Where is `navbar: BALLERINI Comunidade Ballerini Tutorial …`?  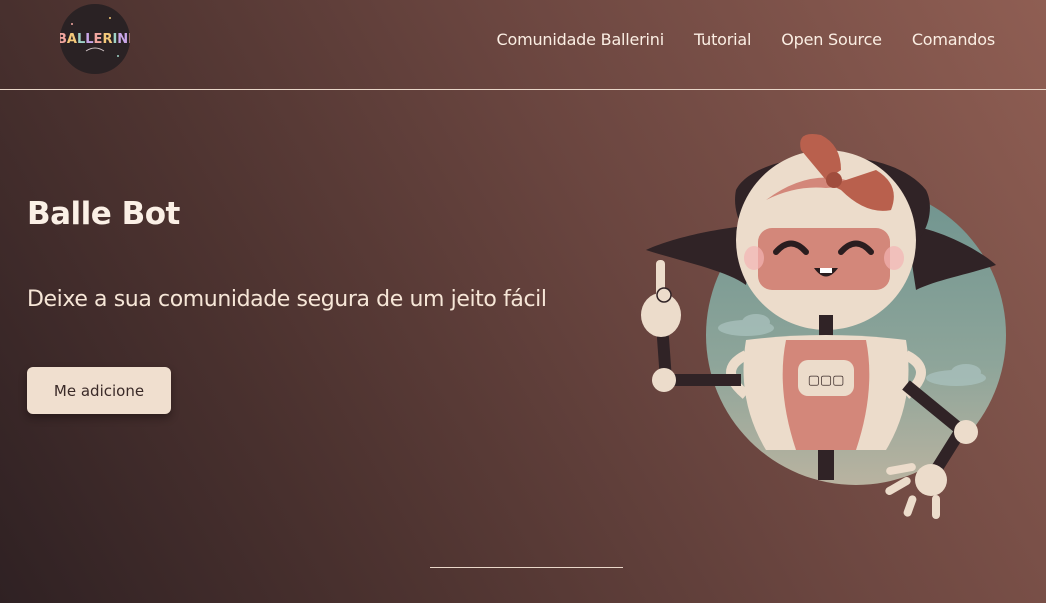
navbar: BALLERINI Comunidade Ballerini Tutorial … is located at coordinates (523, 45).